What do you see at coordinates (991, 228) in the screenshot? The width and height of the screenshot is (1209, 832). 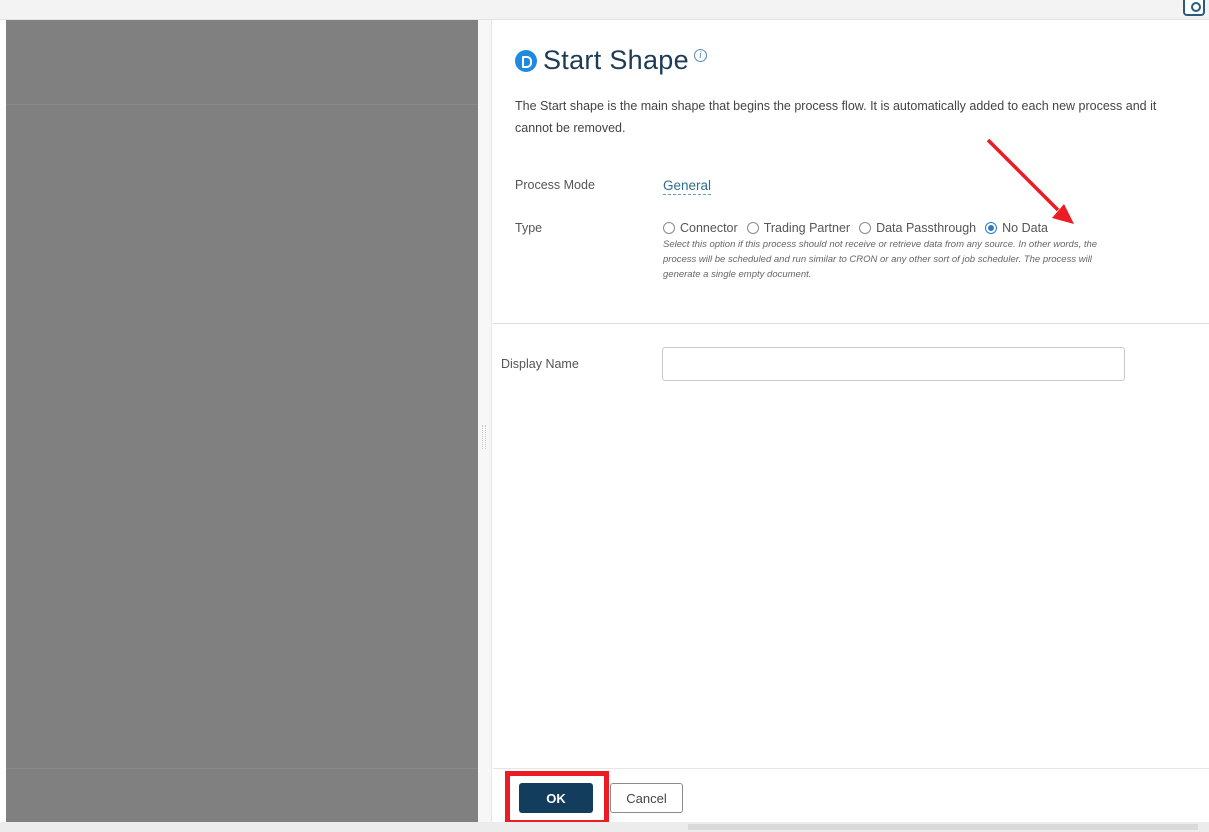 I see `radio-no-data` at bounding box center [991, 228].